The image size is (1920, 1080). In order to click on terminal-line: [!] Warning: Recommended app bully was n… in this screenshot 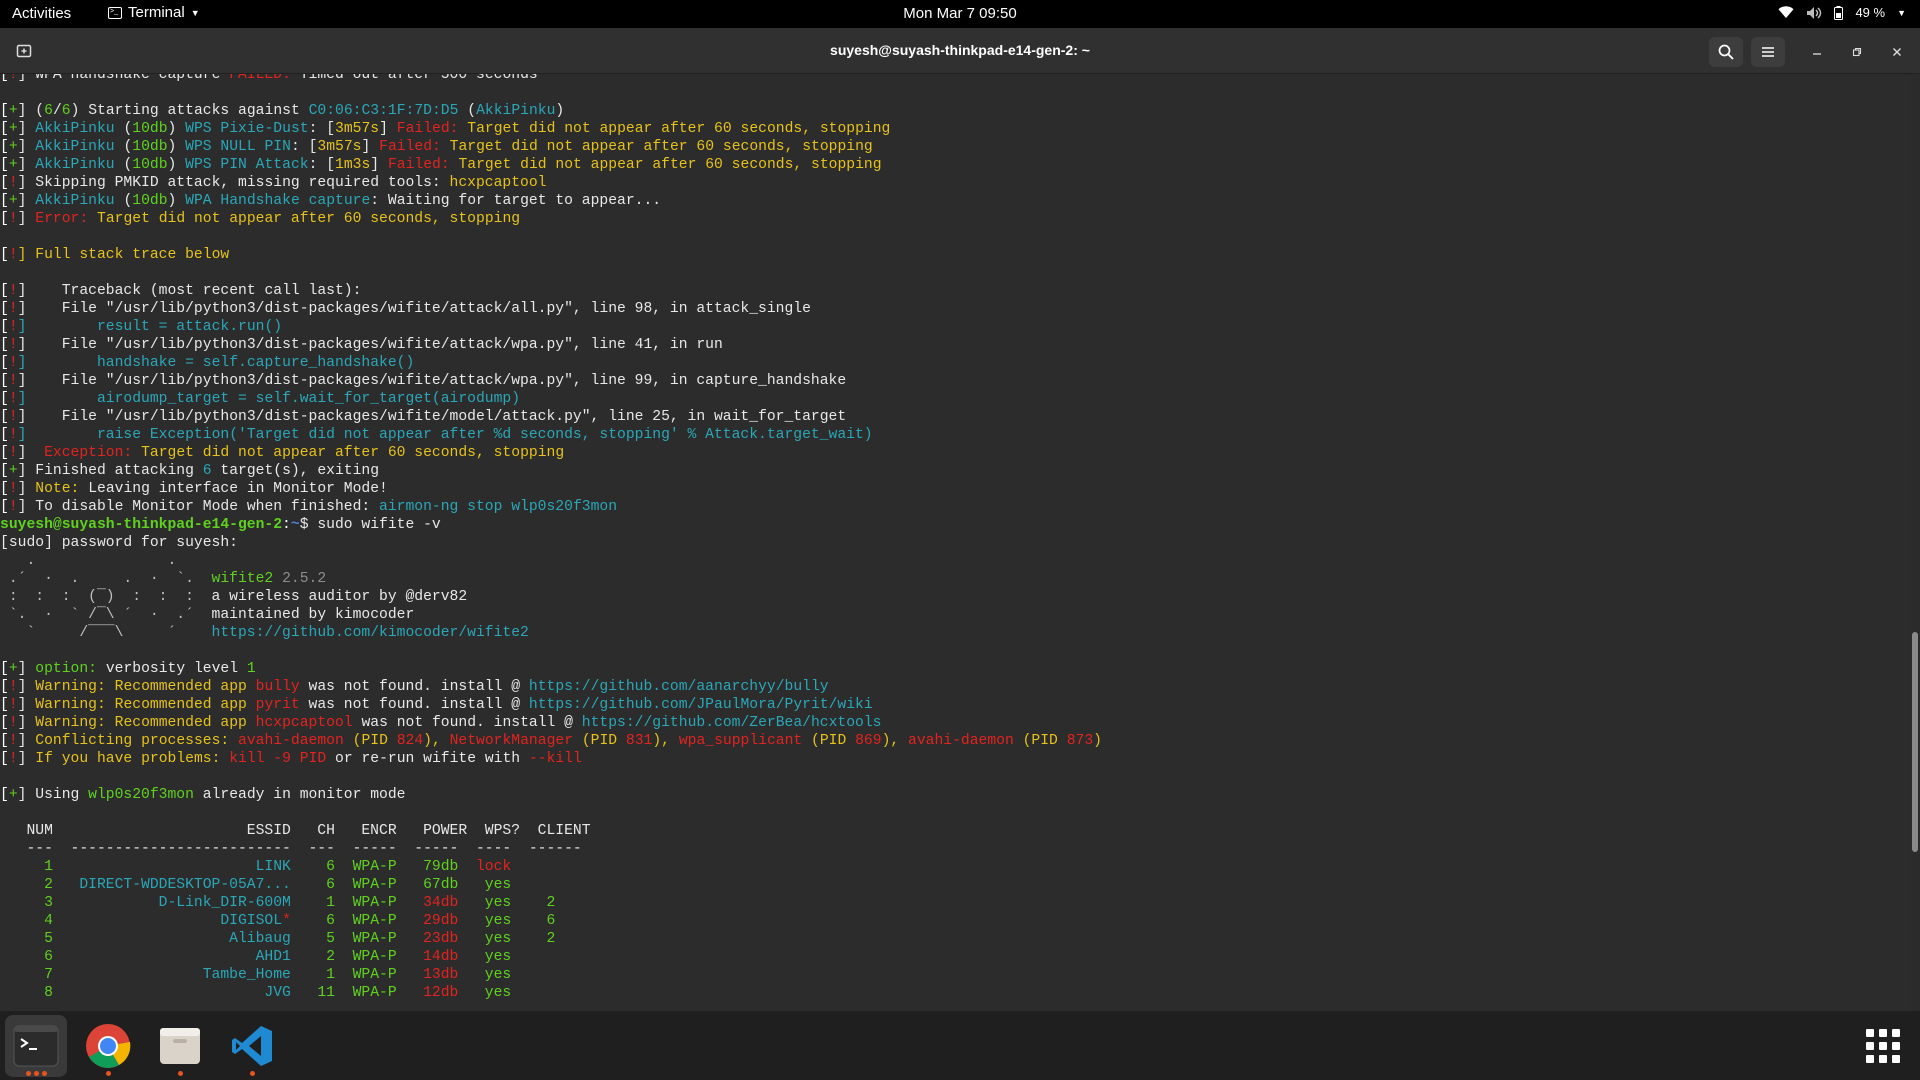, I will do `click(551, 687)`.